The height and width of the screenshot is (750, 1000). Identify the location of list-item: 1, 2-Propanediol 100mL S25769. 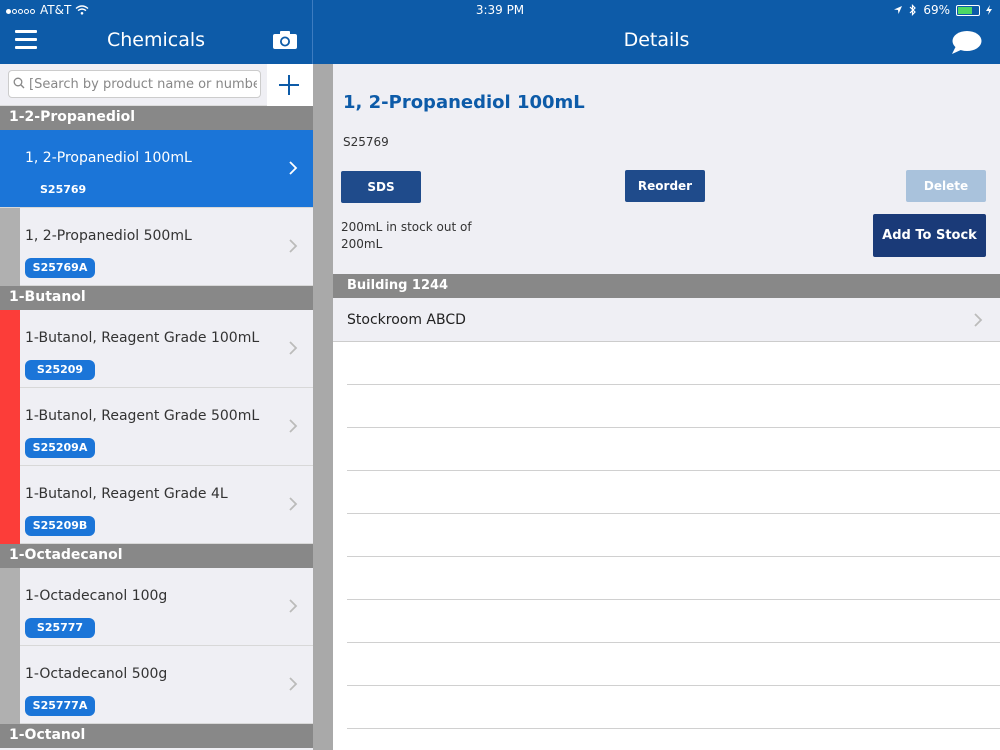
(156, 169).